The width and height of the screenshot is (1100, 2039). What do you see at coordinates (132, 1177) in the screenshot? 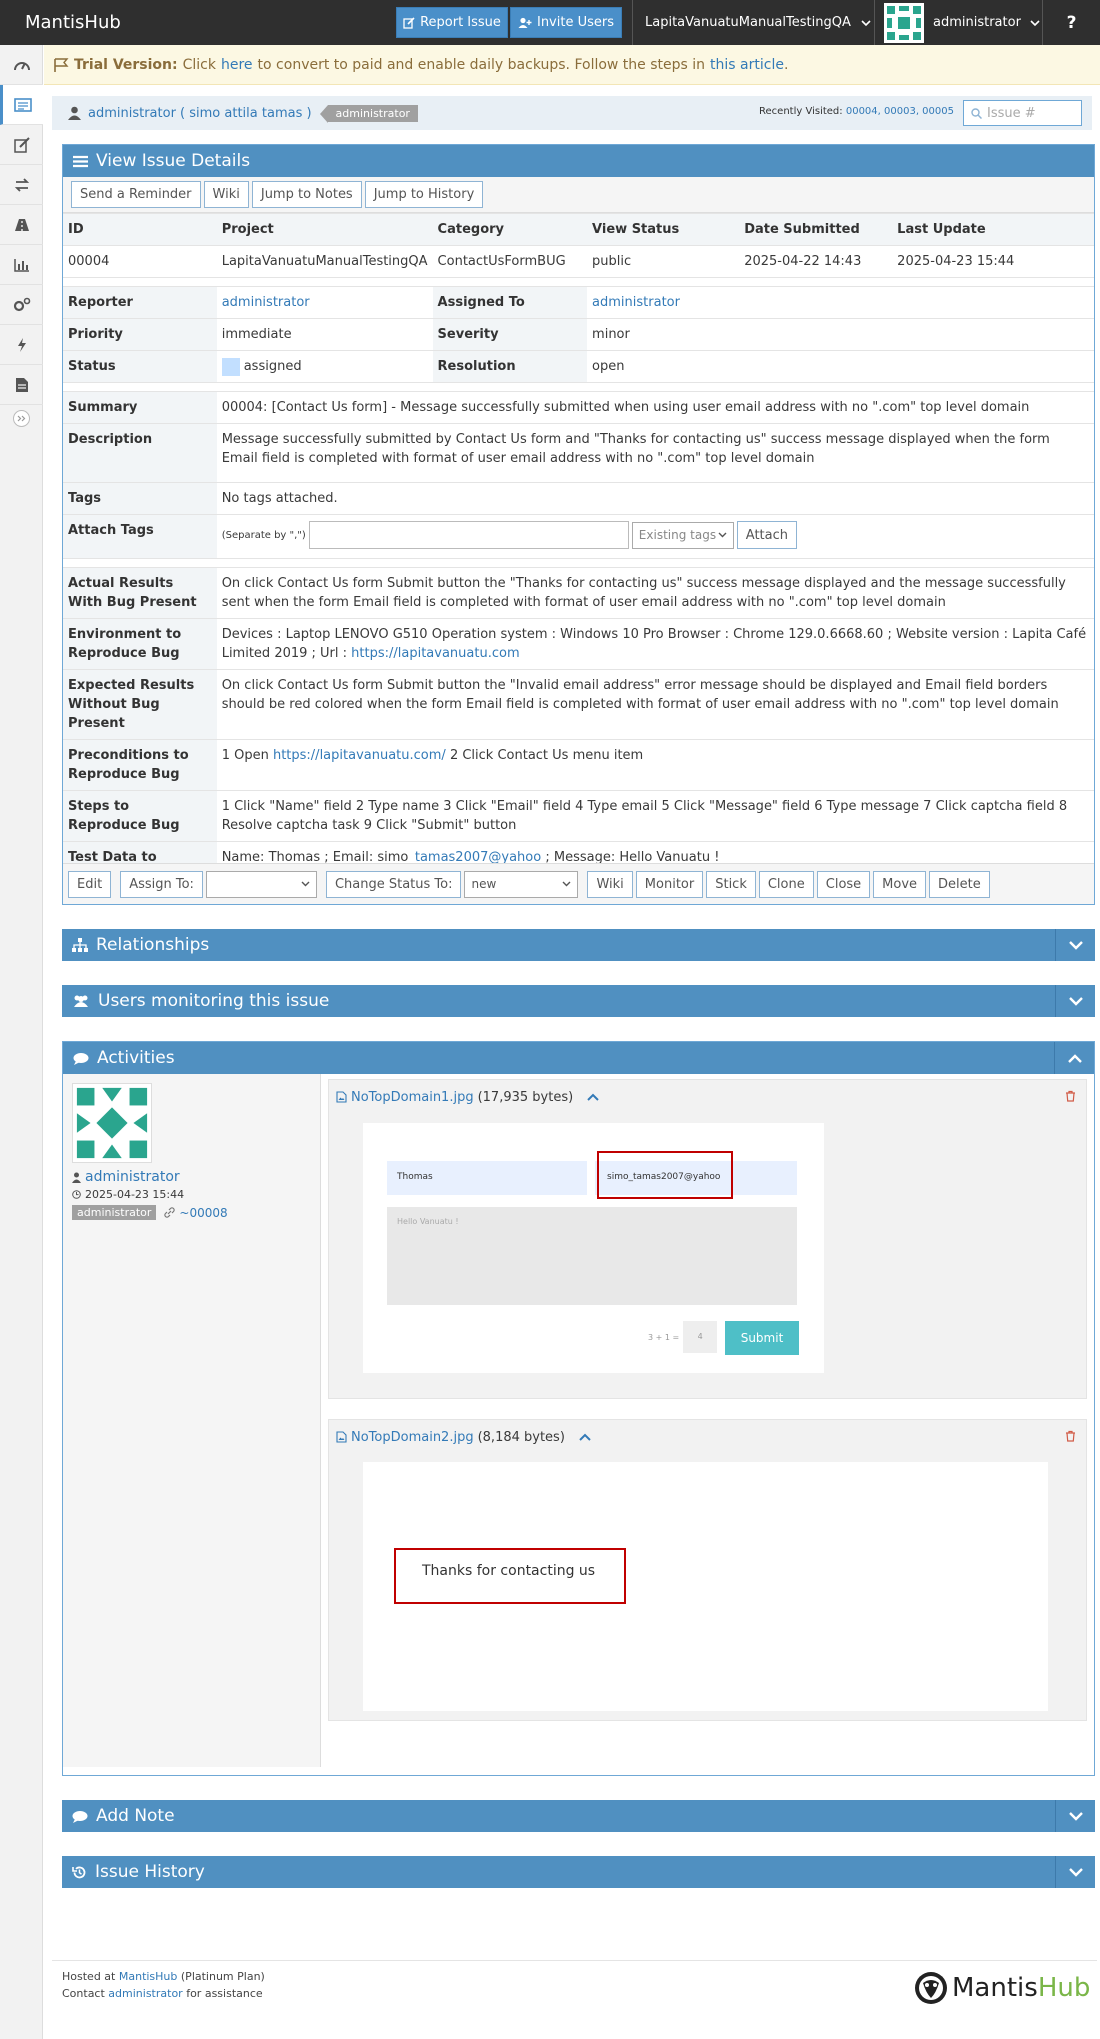
I see `activity-author-link: administrator` at bounding box center [132, 1177].